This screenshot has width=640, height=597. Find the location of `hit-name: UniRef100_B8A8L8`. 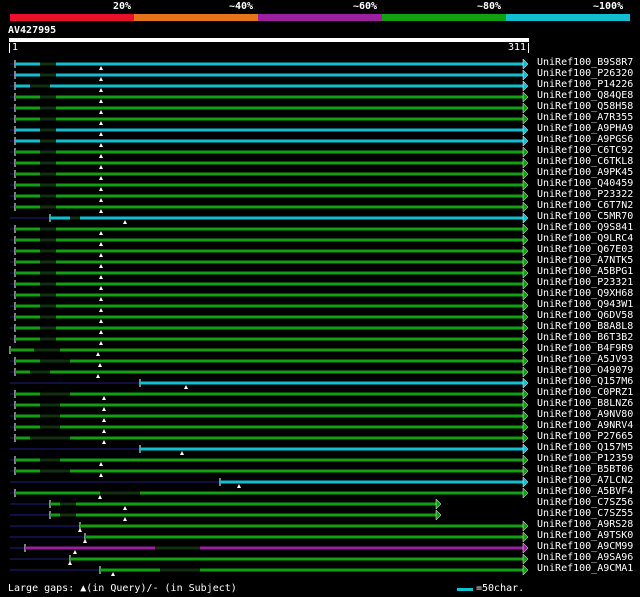

hit-name: UniRef100_B8A8L8 is located at coordinates (585, 326).